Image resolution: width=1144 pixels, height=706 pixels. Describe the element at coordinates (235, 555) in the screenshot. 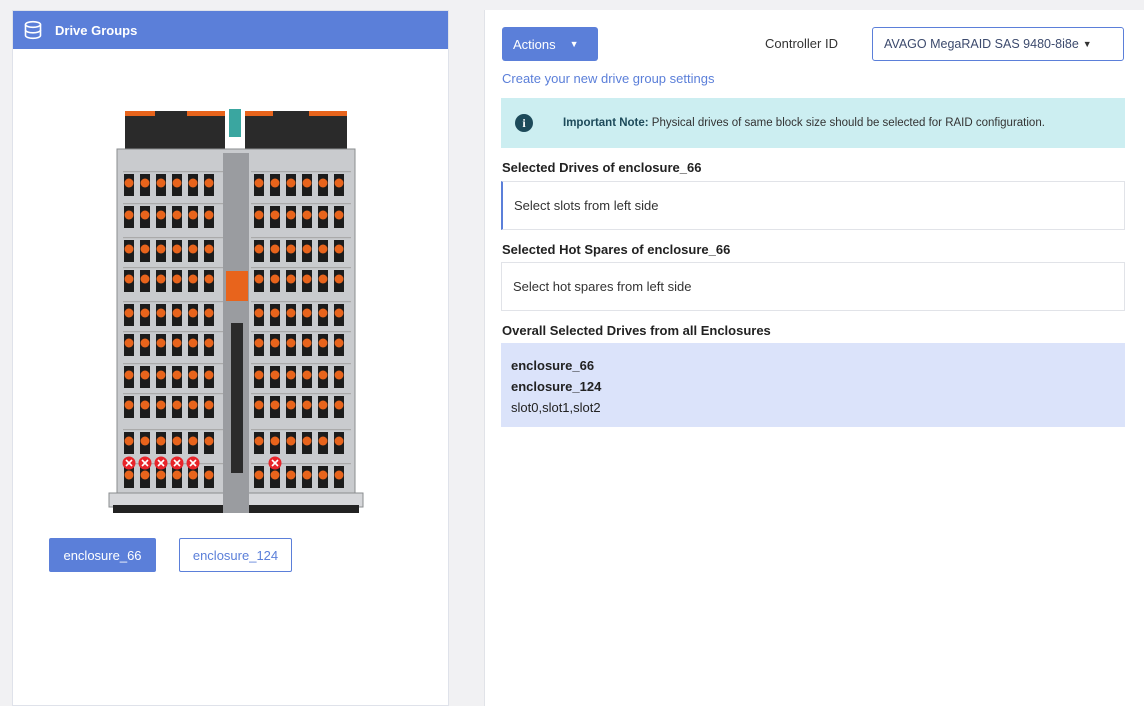

I see `enclosure-124-button: enclosure_124` at that location.